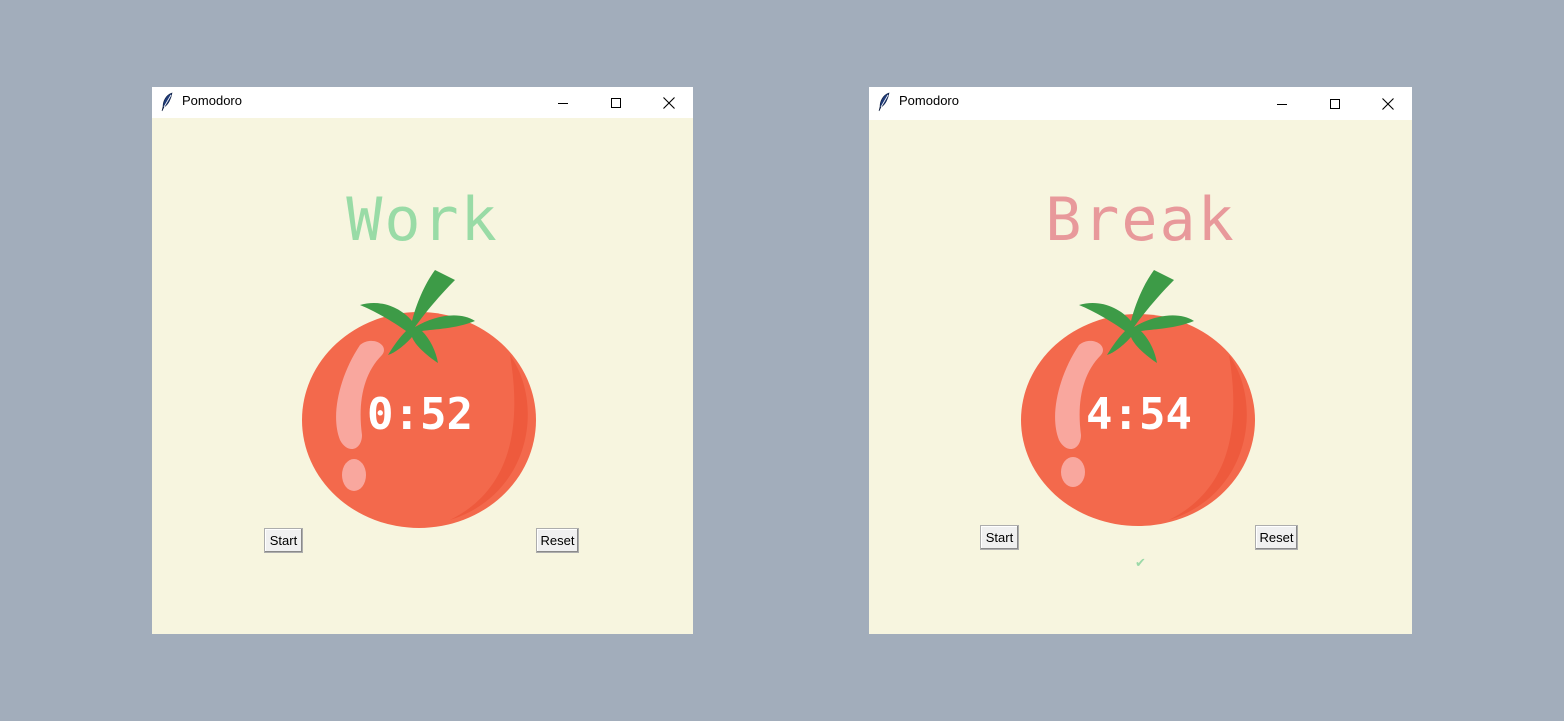  I want to click on tomato-image: 0:52, so click(420, 397).